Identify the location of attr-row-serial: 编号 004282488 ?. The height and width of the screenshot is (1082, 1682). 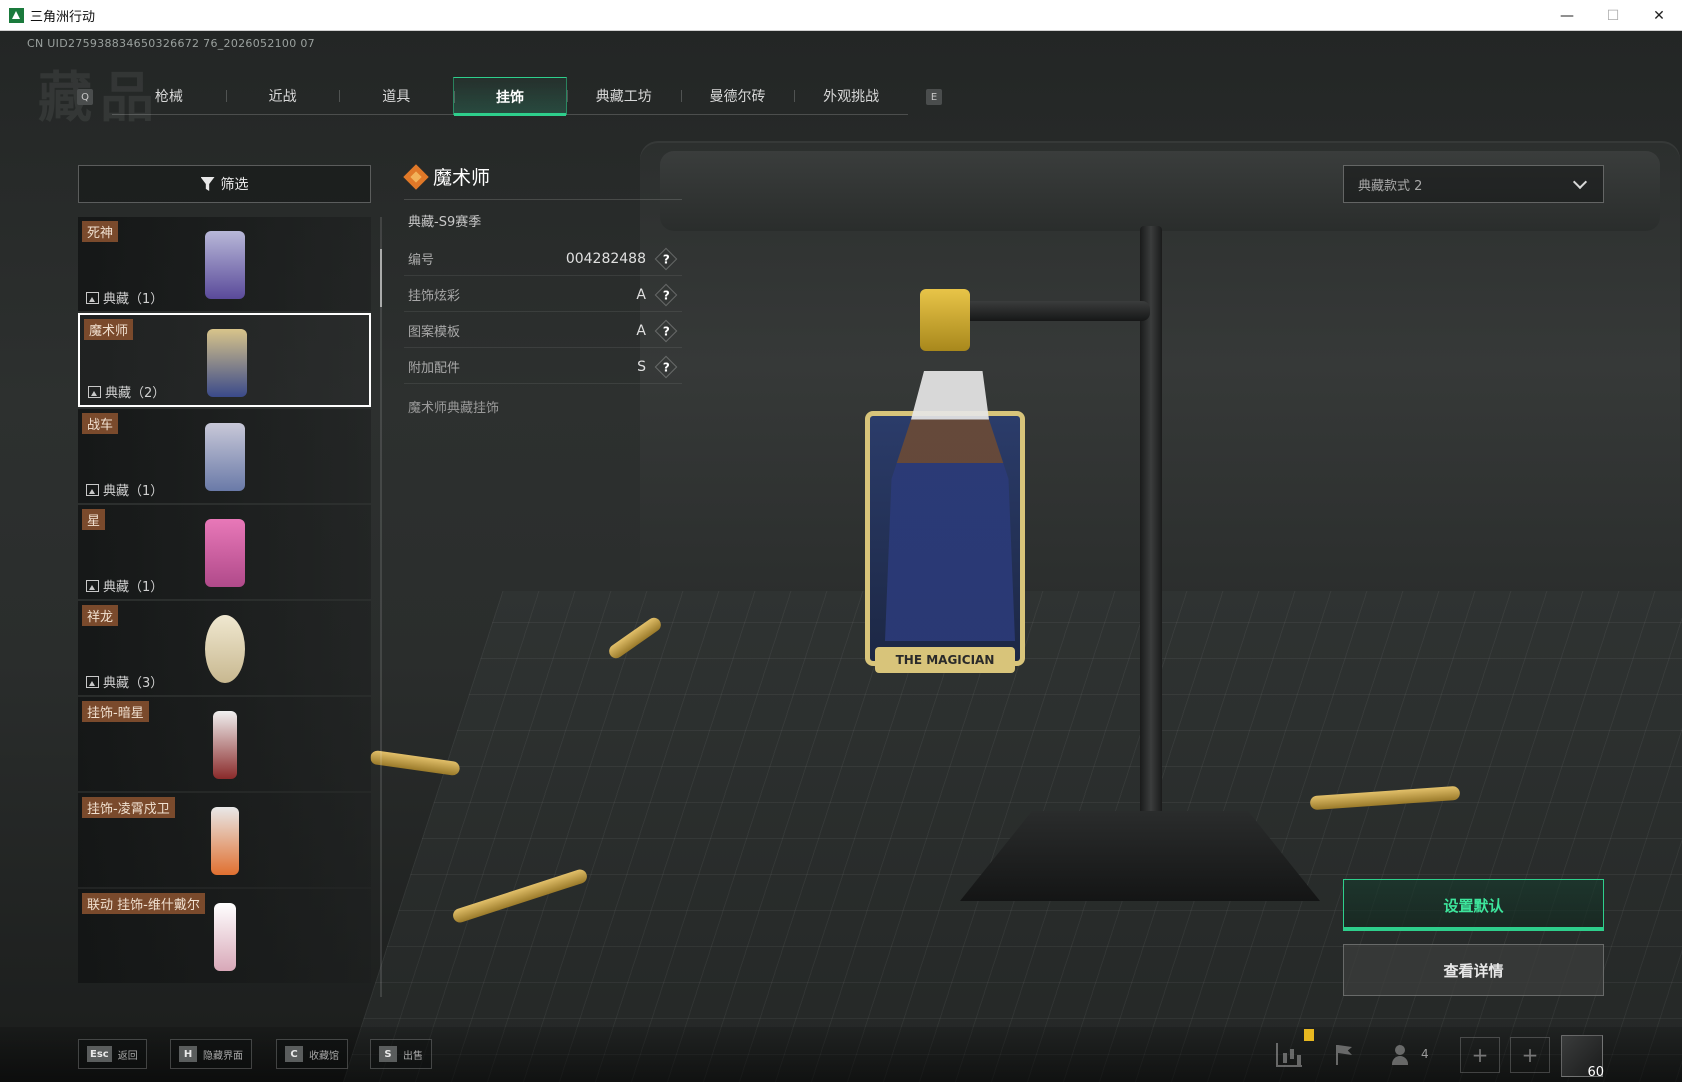
(543, 259).